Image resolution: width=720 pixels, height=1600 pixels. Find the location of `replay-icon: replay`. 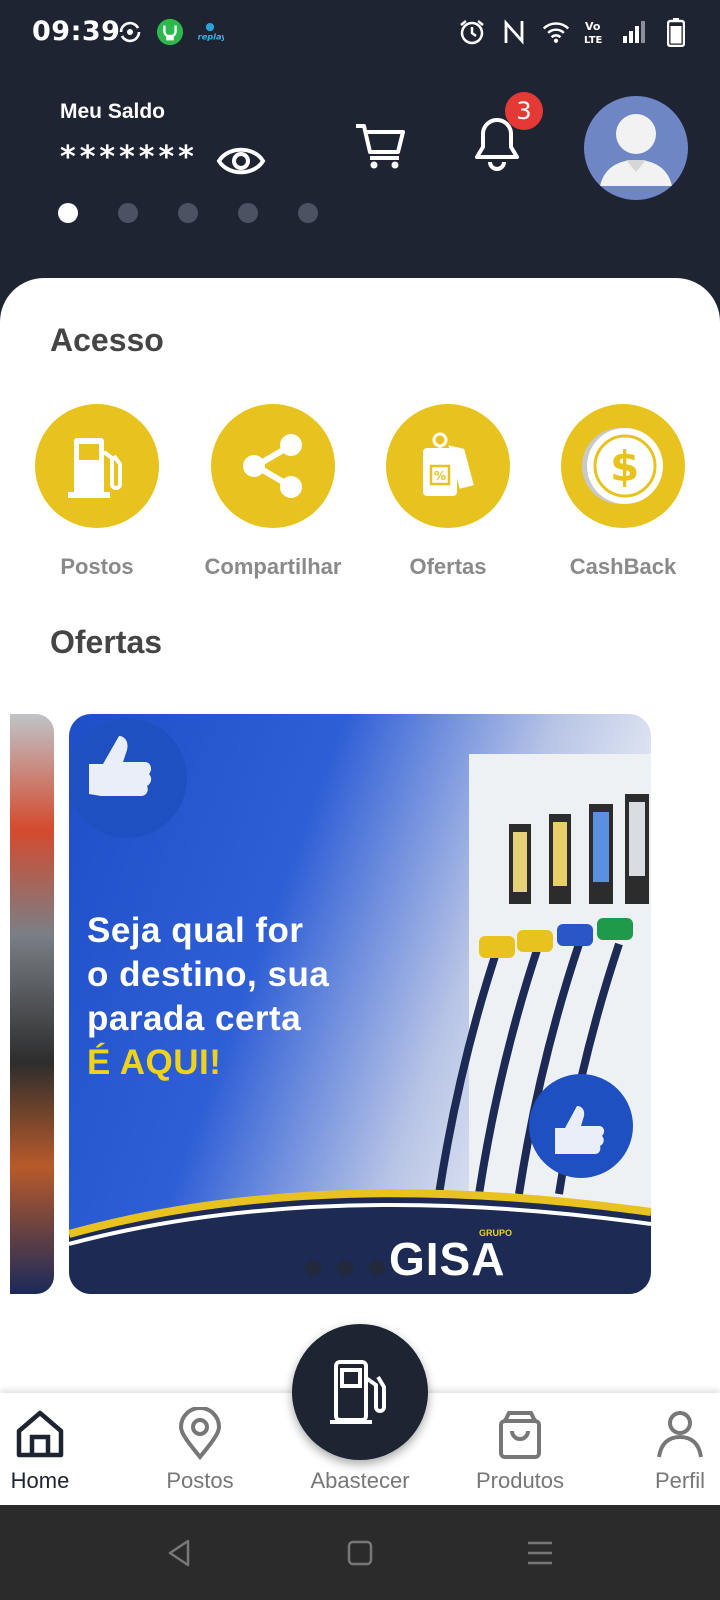

replay-icon: replay is located at coordinates (210, 32).